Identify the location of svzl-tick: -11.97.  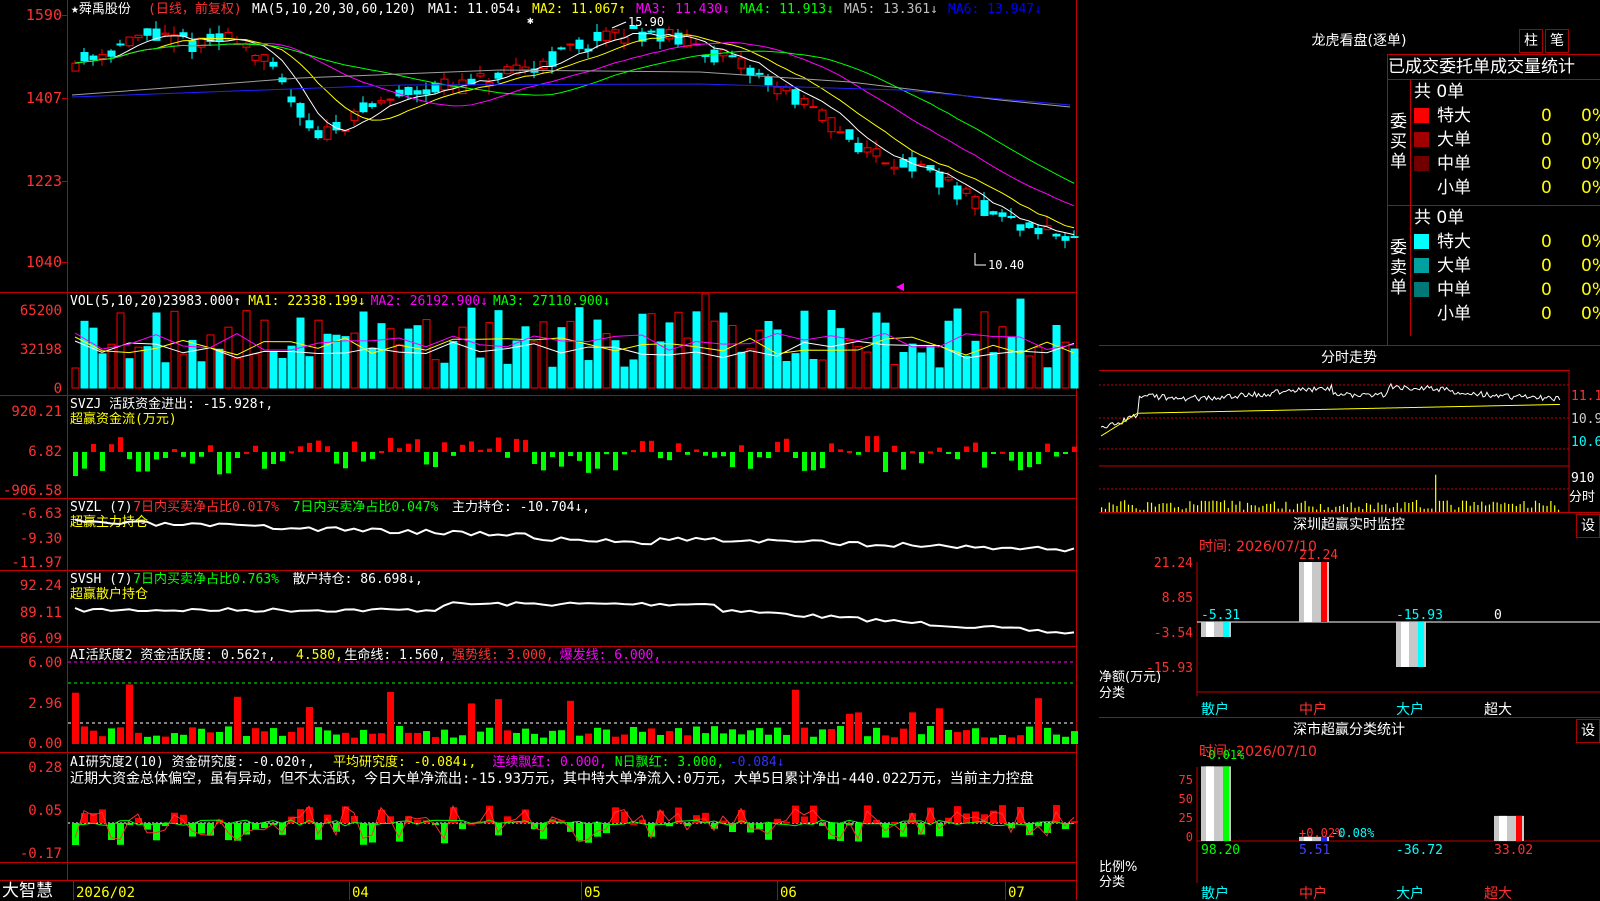
(36, 563).